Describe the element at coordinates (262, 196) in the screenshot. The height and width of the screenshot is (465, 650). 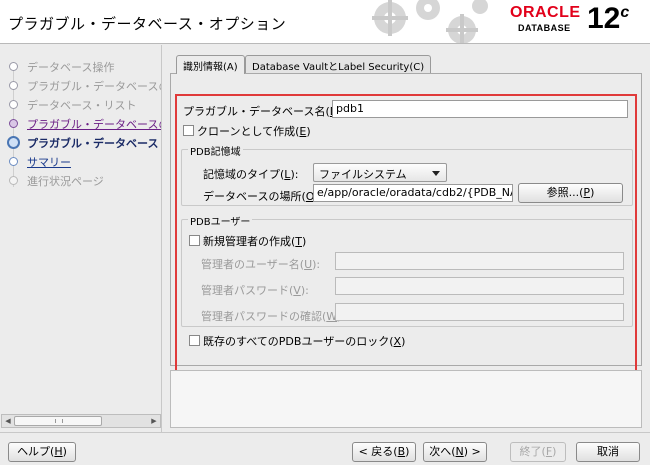
I see `db-location-label: データベースの場所(O):` at that location.